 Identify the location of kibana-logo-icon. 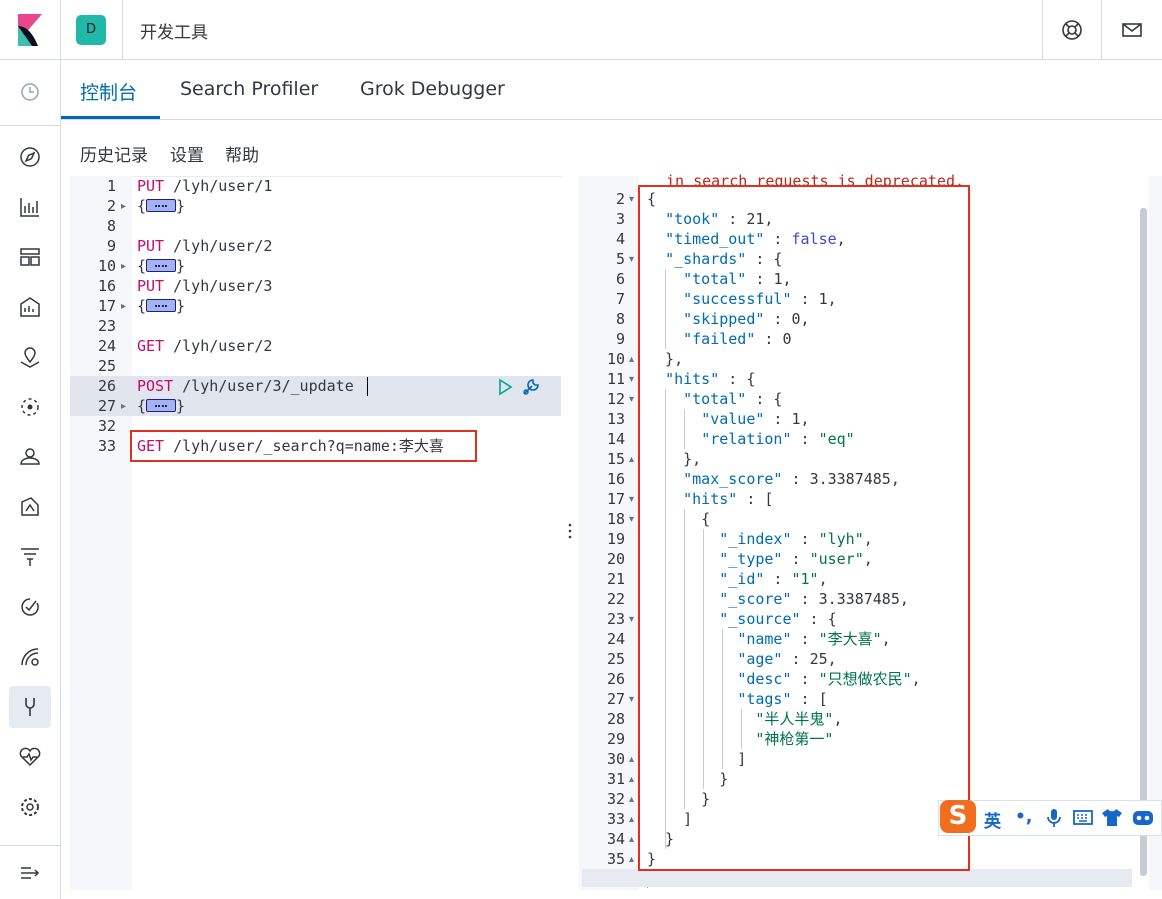
(30, 30).